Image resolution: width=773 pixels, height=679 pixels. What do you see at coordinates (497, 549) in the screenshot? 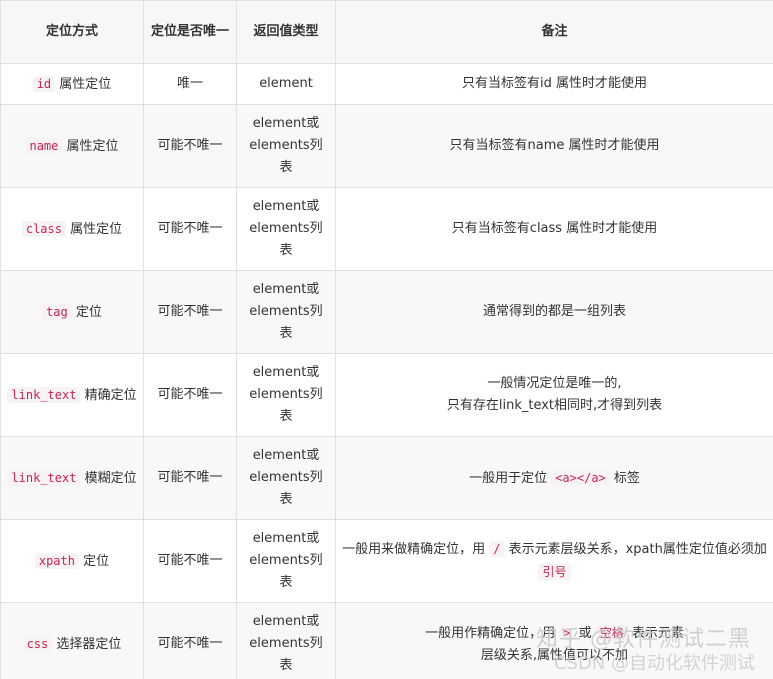
I see `note-code: /` at bounding box center [497, 549].